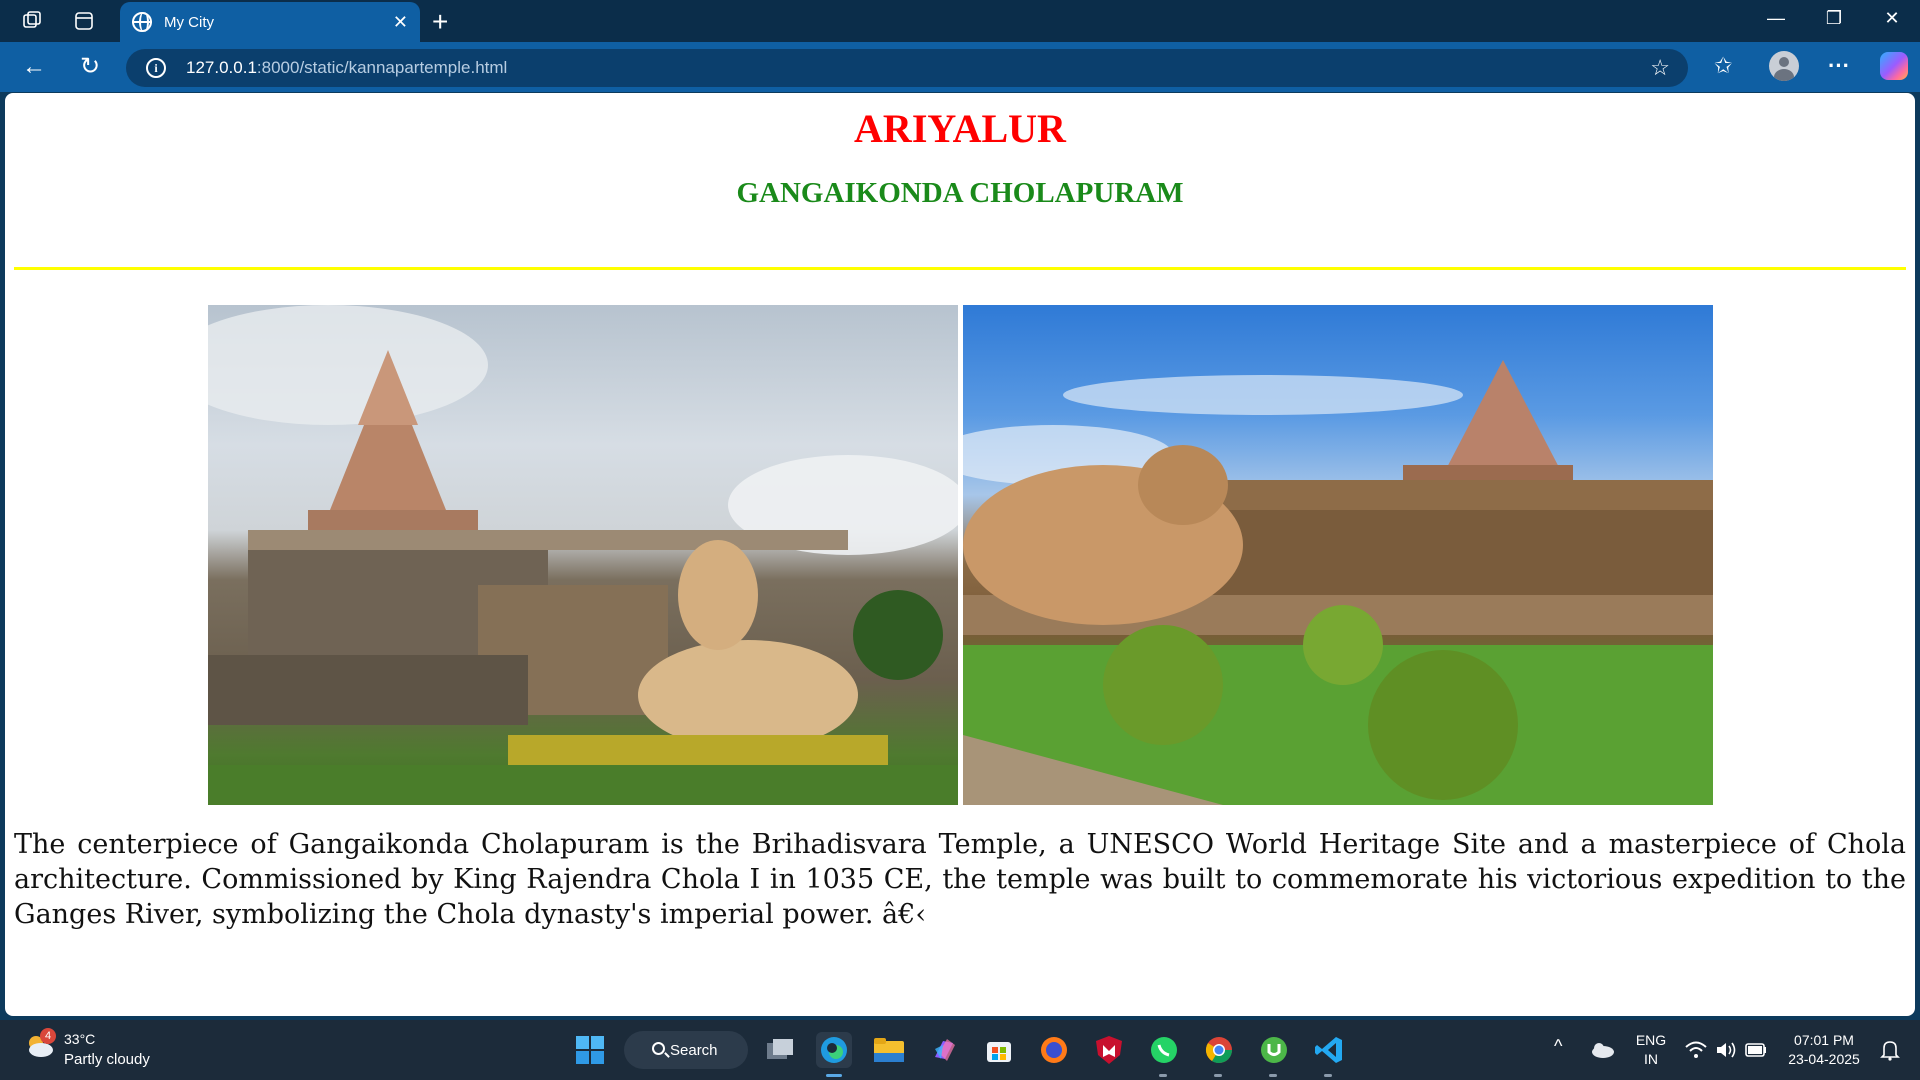 The height and width of the screenshot is (1080, 1920). I want to click on edge-active-indicator, so click(834, 1075).